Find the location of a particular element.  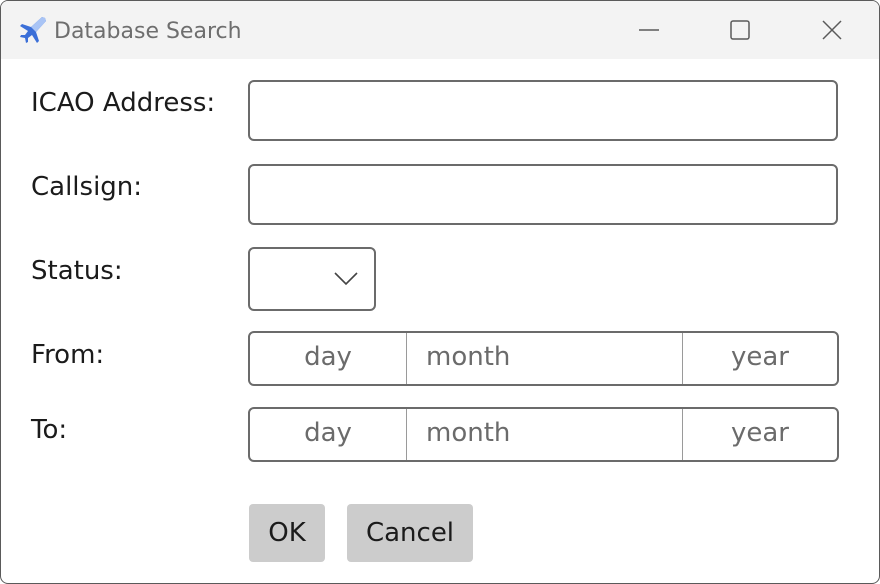

ok-button: OK is located at coordinates (287, 533).